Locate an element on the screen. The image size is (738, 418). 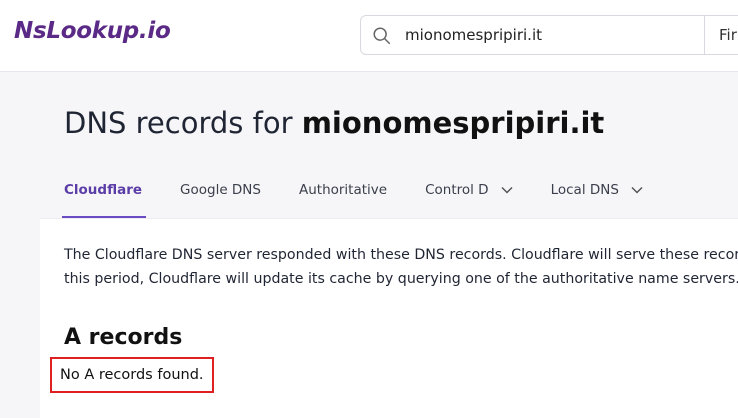
tab-label: Google DNS is located at coordinates (220, 190).